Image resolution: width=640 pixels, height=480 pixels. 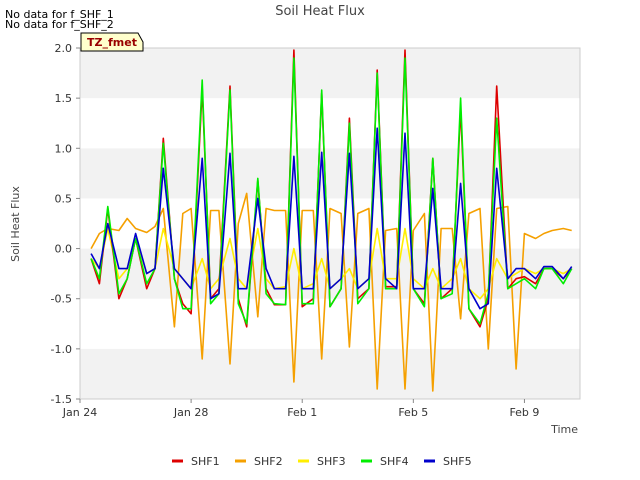 I want to click on y-tick-label: 0.0, so click(x=64, y=249).